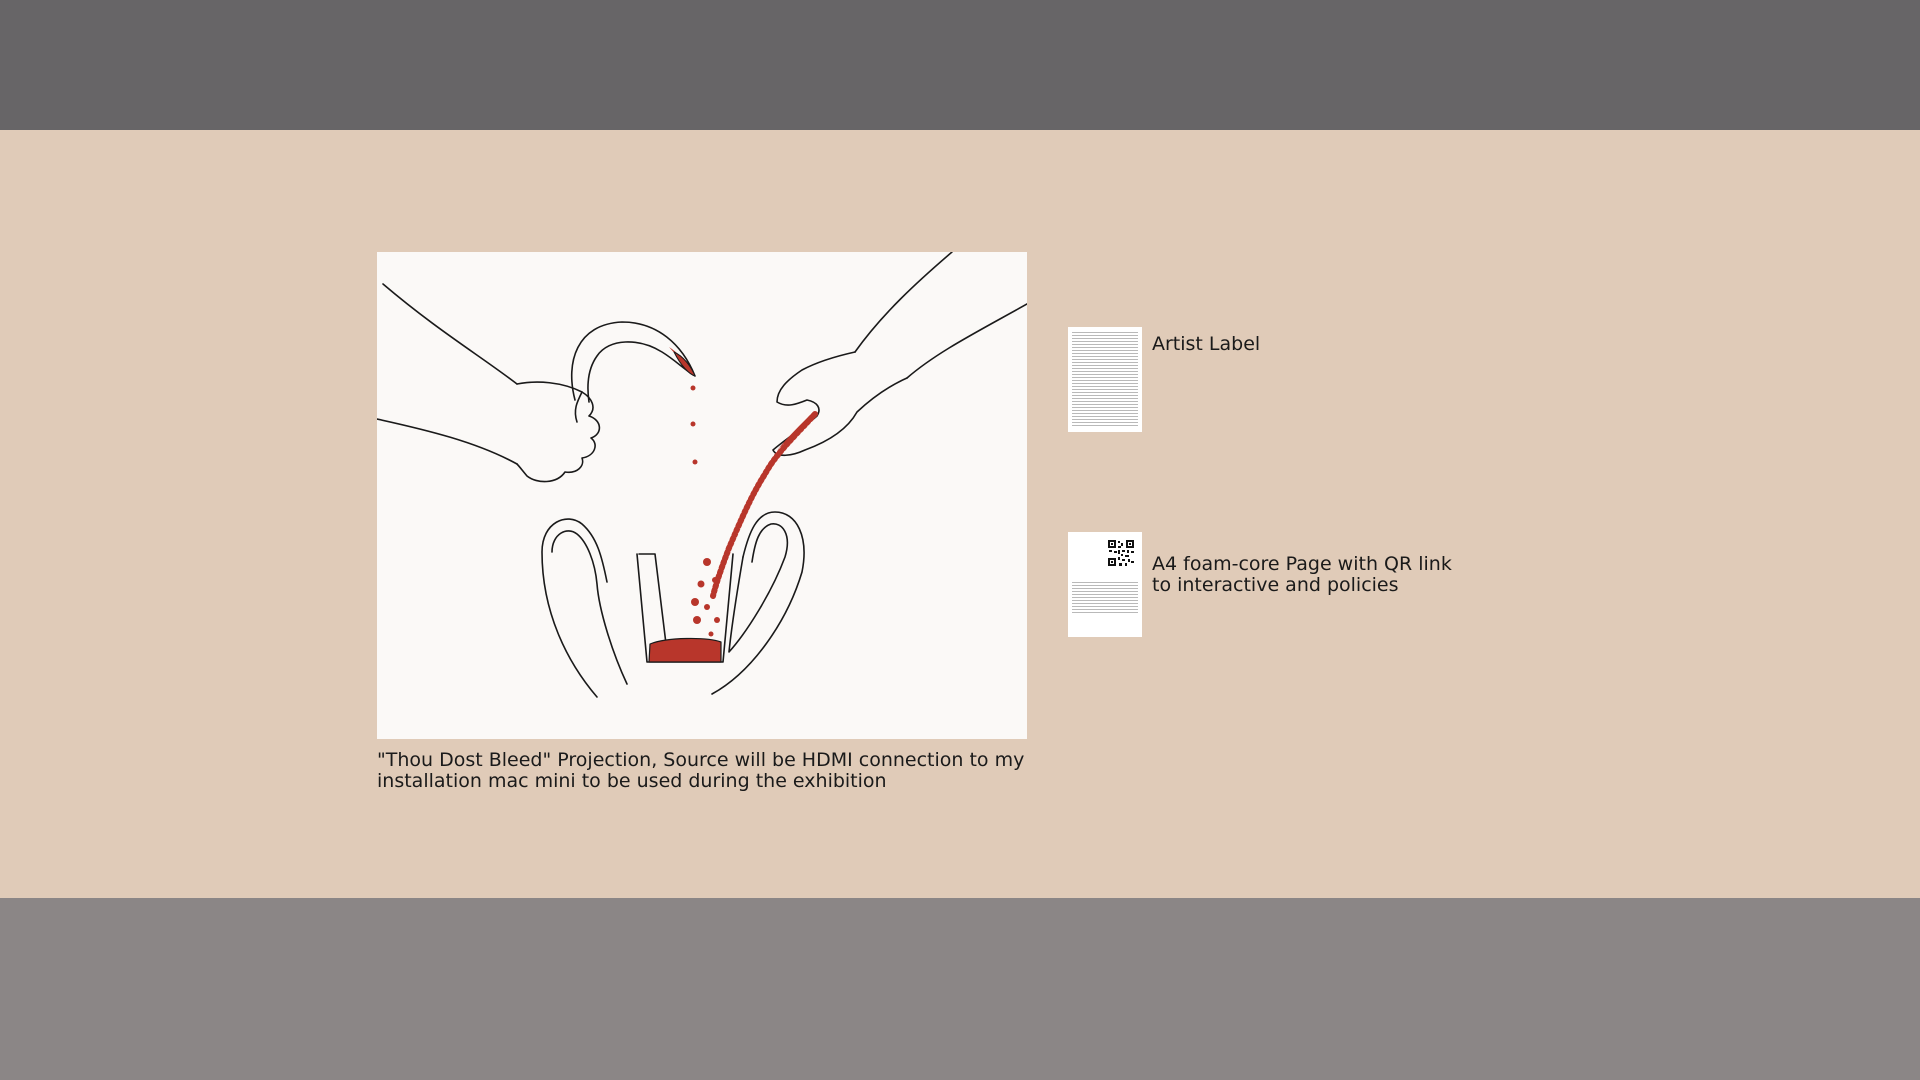 Image resolution: width=1920 pixels, height=1080 pixels. What do you see at coordinates (685, 650) in the screenshot?
I see `blood-pool` at bounding box center [685, 650].